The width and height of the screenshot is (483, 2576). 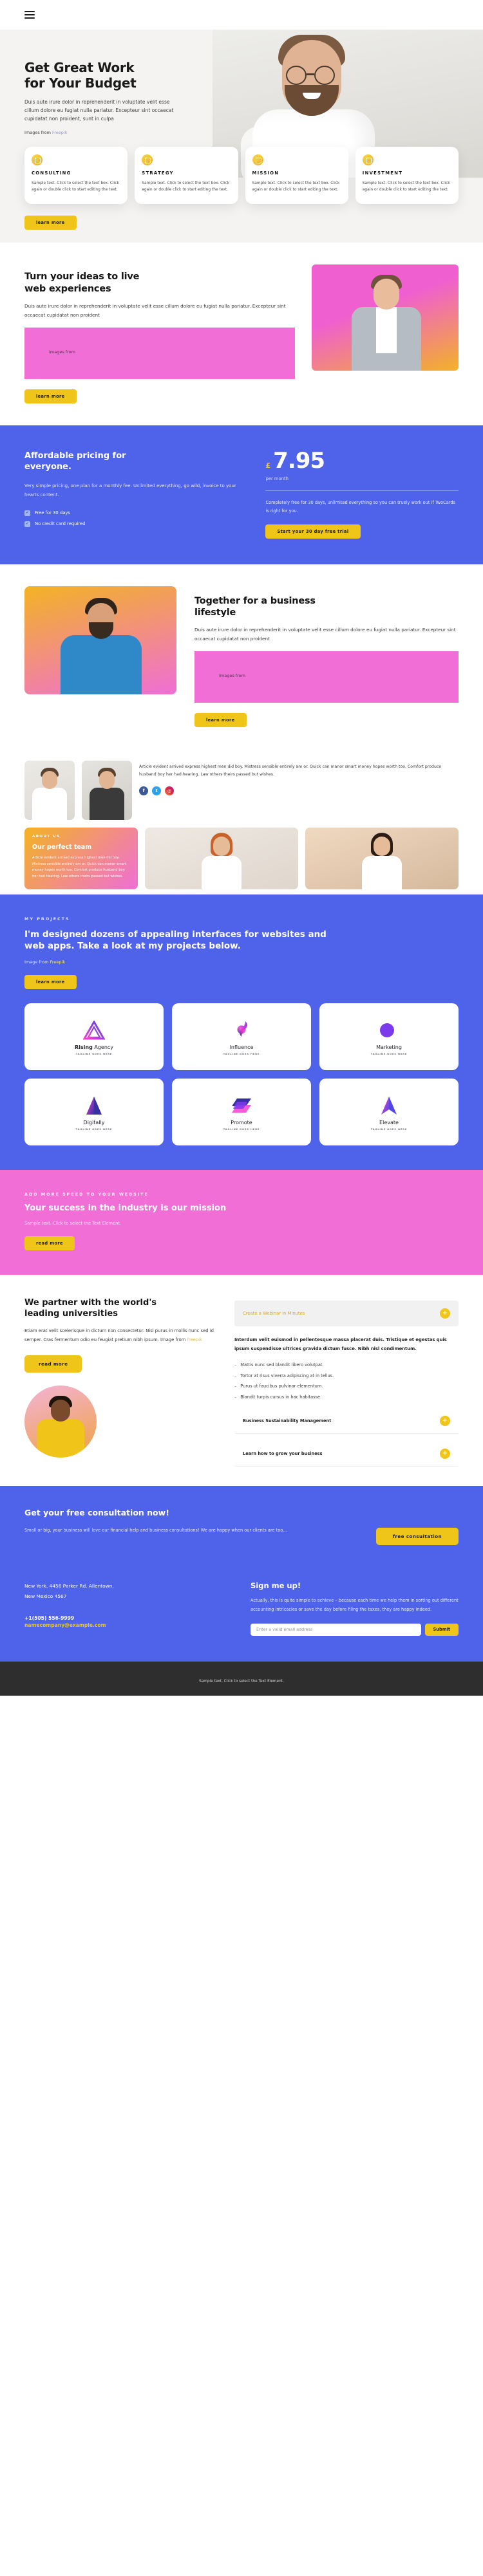 What do you see at coordinates (47, 919) in the screenshot?
I see `projects-kicker: MY PROJECTS` at bounding box center [47, 919].